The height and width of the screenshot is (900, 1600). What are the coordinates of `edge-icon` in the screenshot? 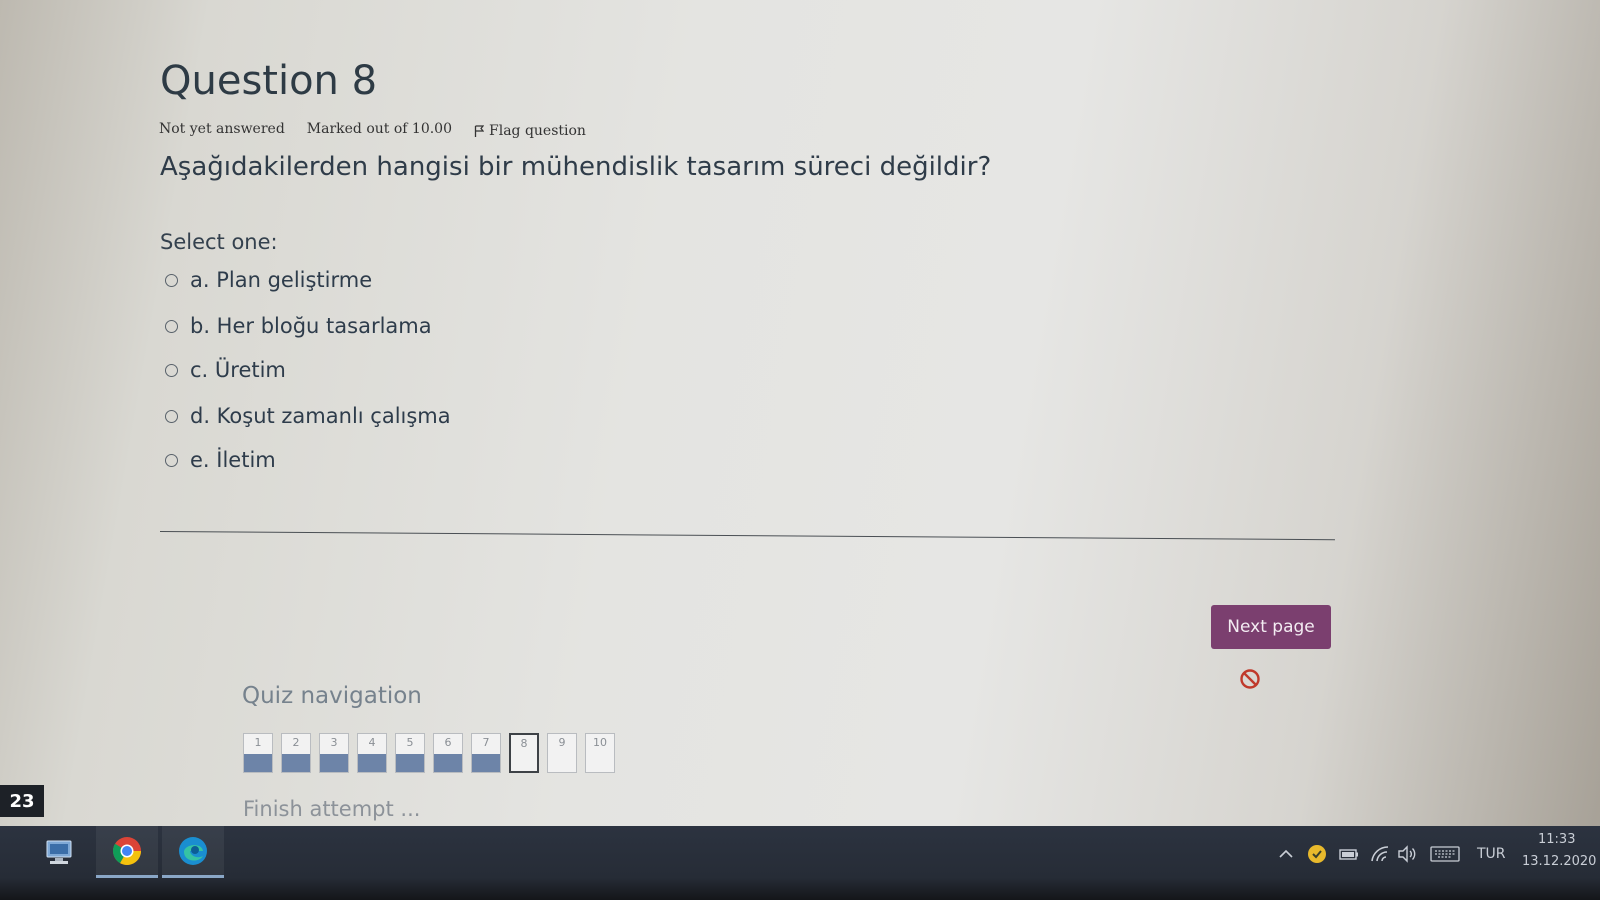 It's located at (193, 850).